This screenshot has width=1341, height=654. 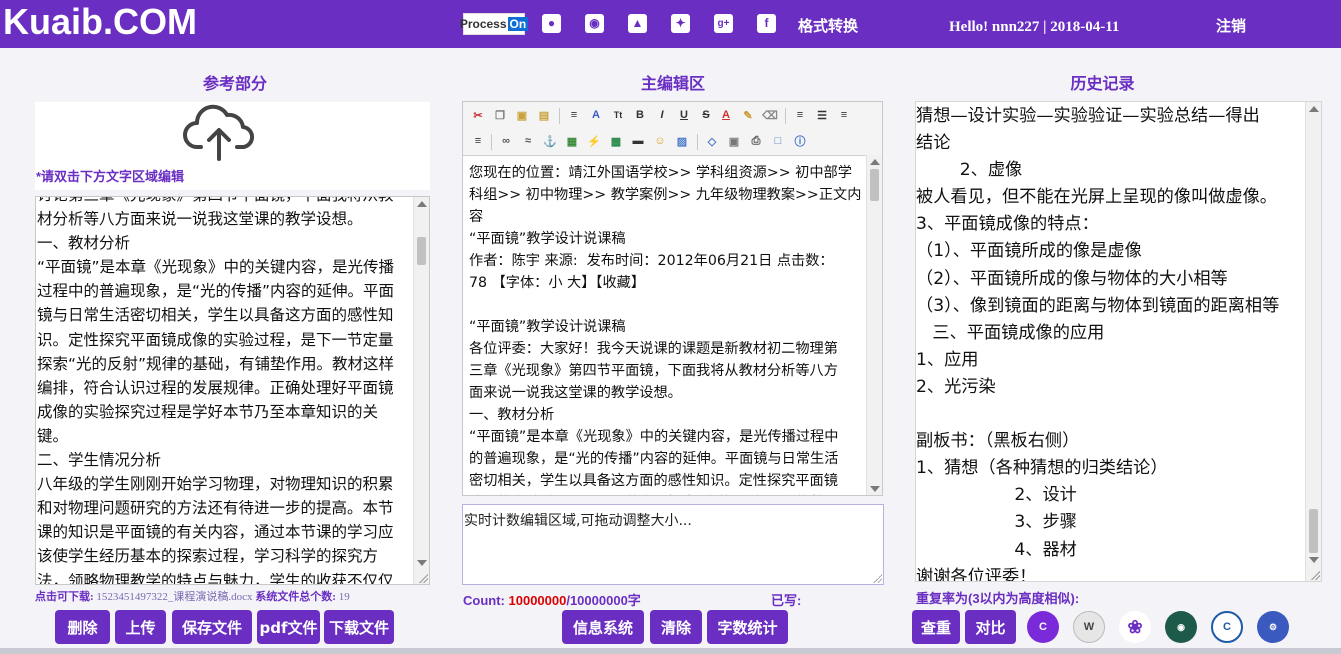 I want to click on facebook-icon: f, so click(x=766, y=23).